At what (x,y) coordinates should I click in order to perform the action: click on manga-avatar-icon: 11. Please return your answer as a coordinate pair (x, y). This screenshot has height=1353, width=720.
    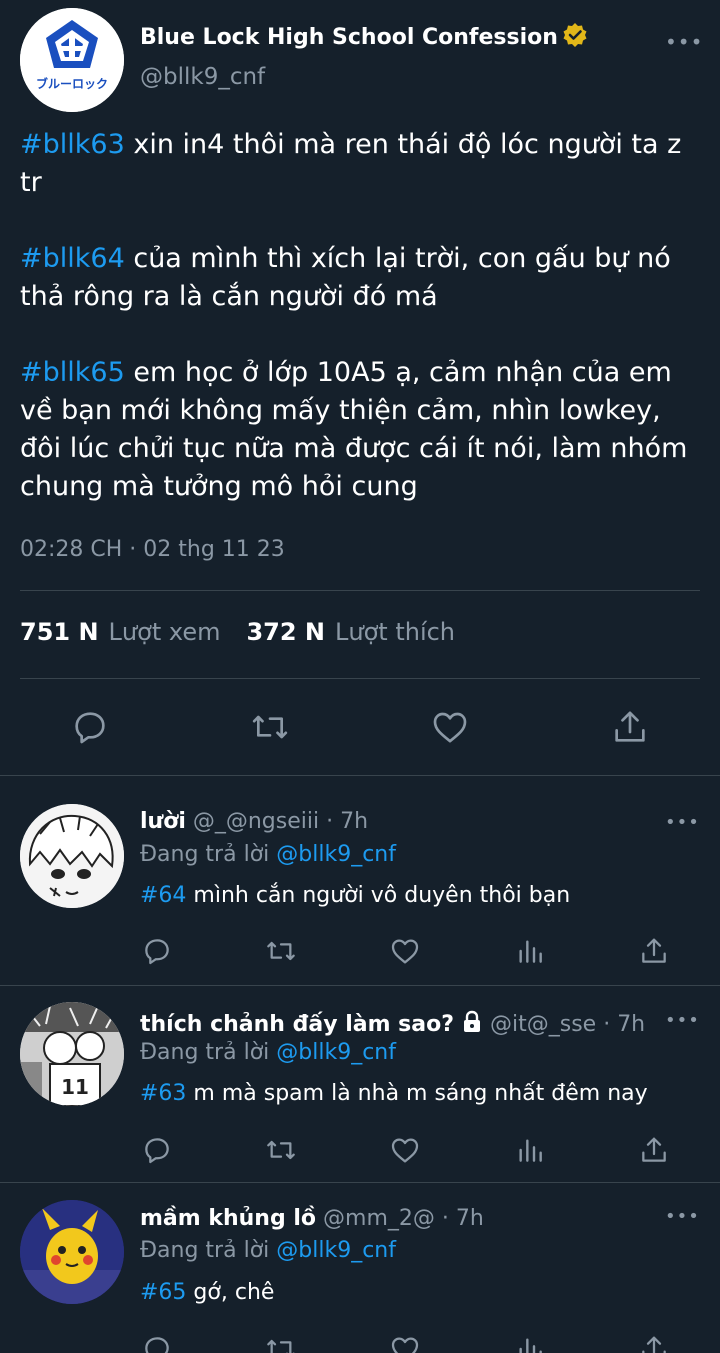
    Looking at the image, I should click on (72, 1054).